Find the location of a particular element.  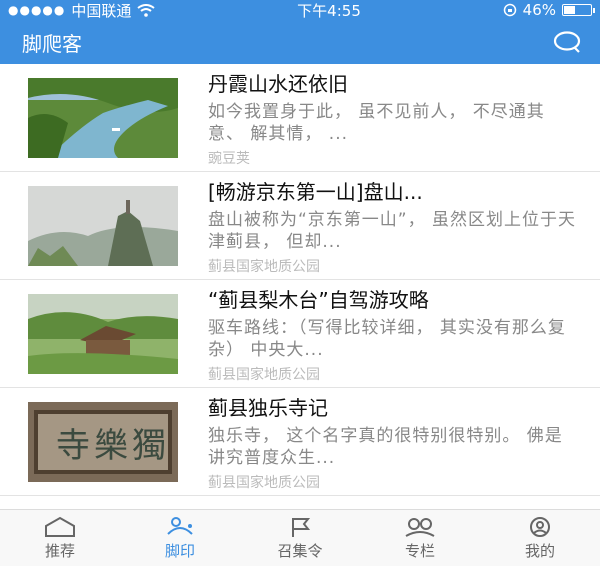

carrier-label: 中国联通 is located at coordinates (101, 10).